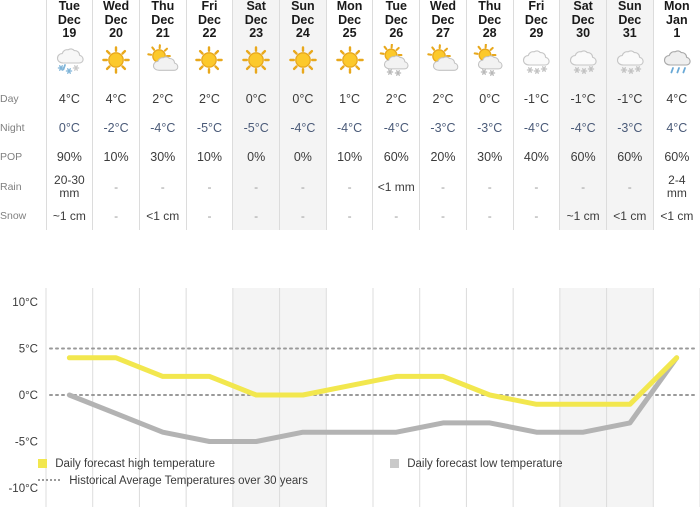  Describe the element at coordinates (536, 20) in the screenshot. I see `day-header-10: Fri Dec 29` at that location.